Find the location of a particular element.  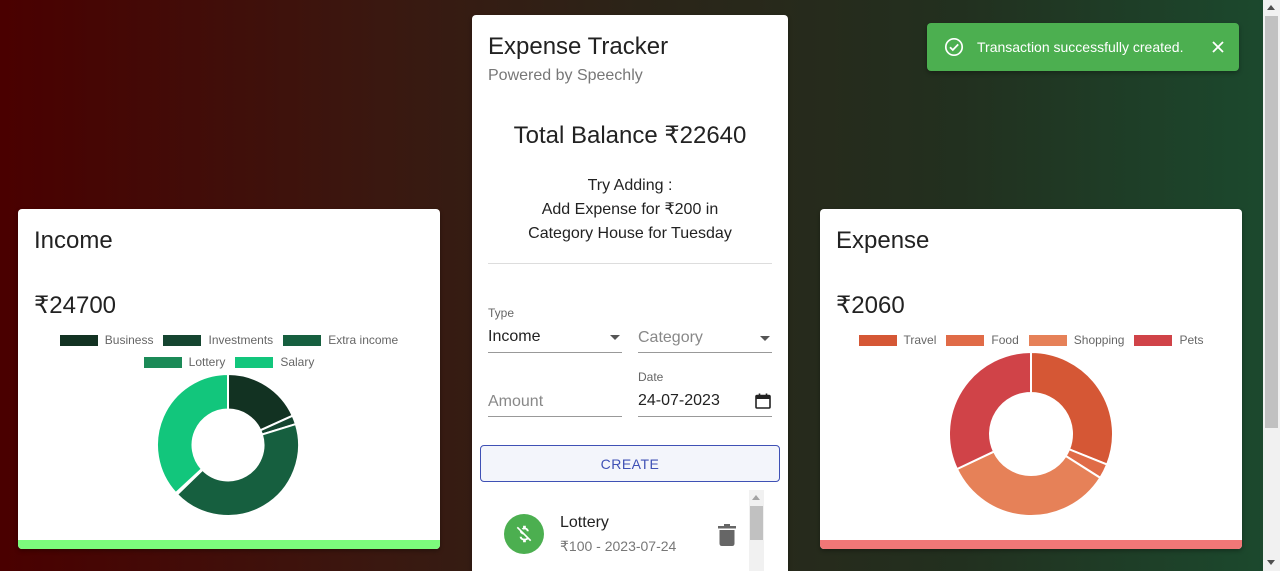

category-placeholder: Category is located at coordinates (670, 337).